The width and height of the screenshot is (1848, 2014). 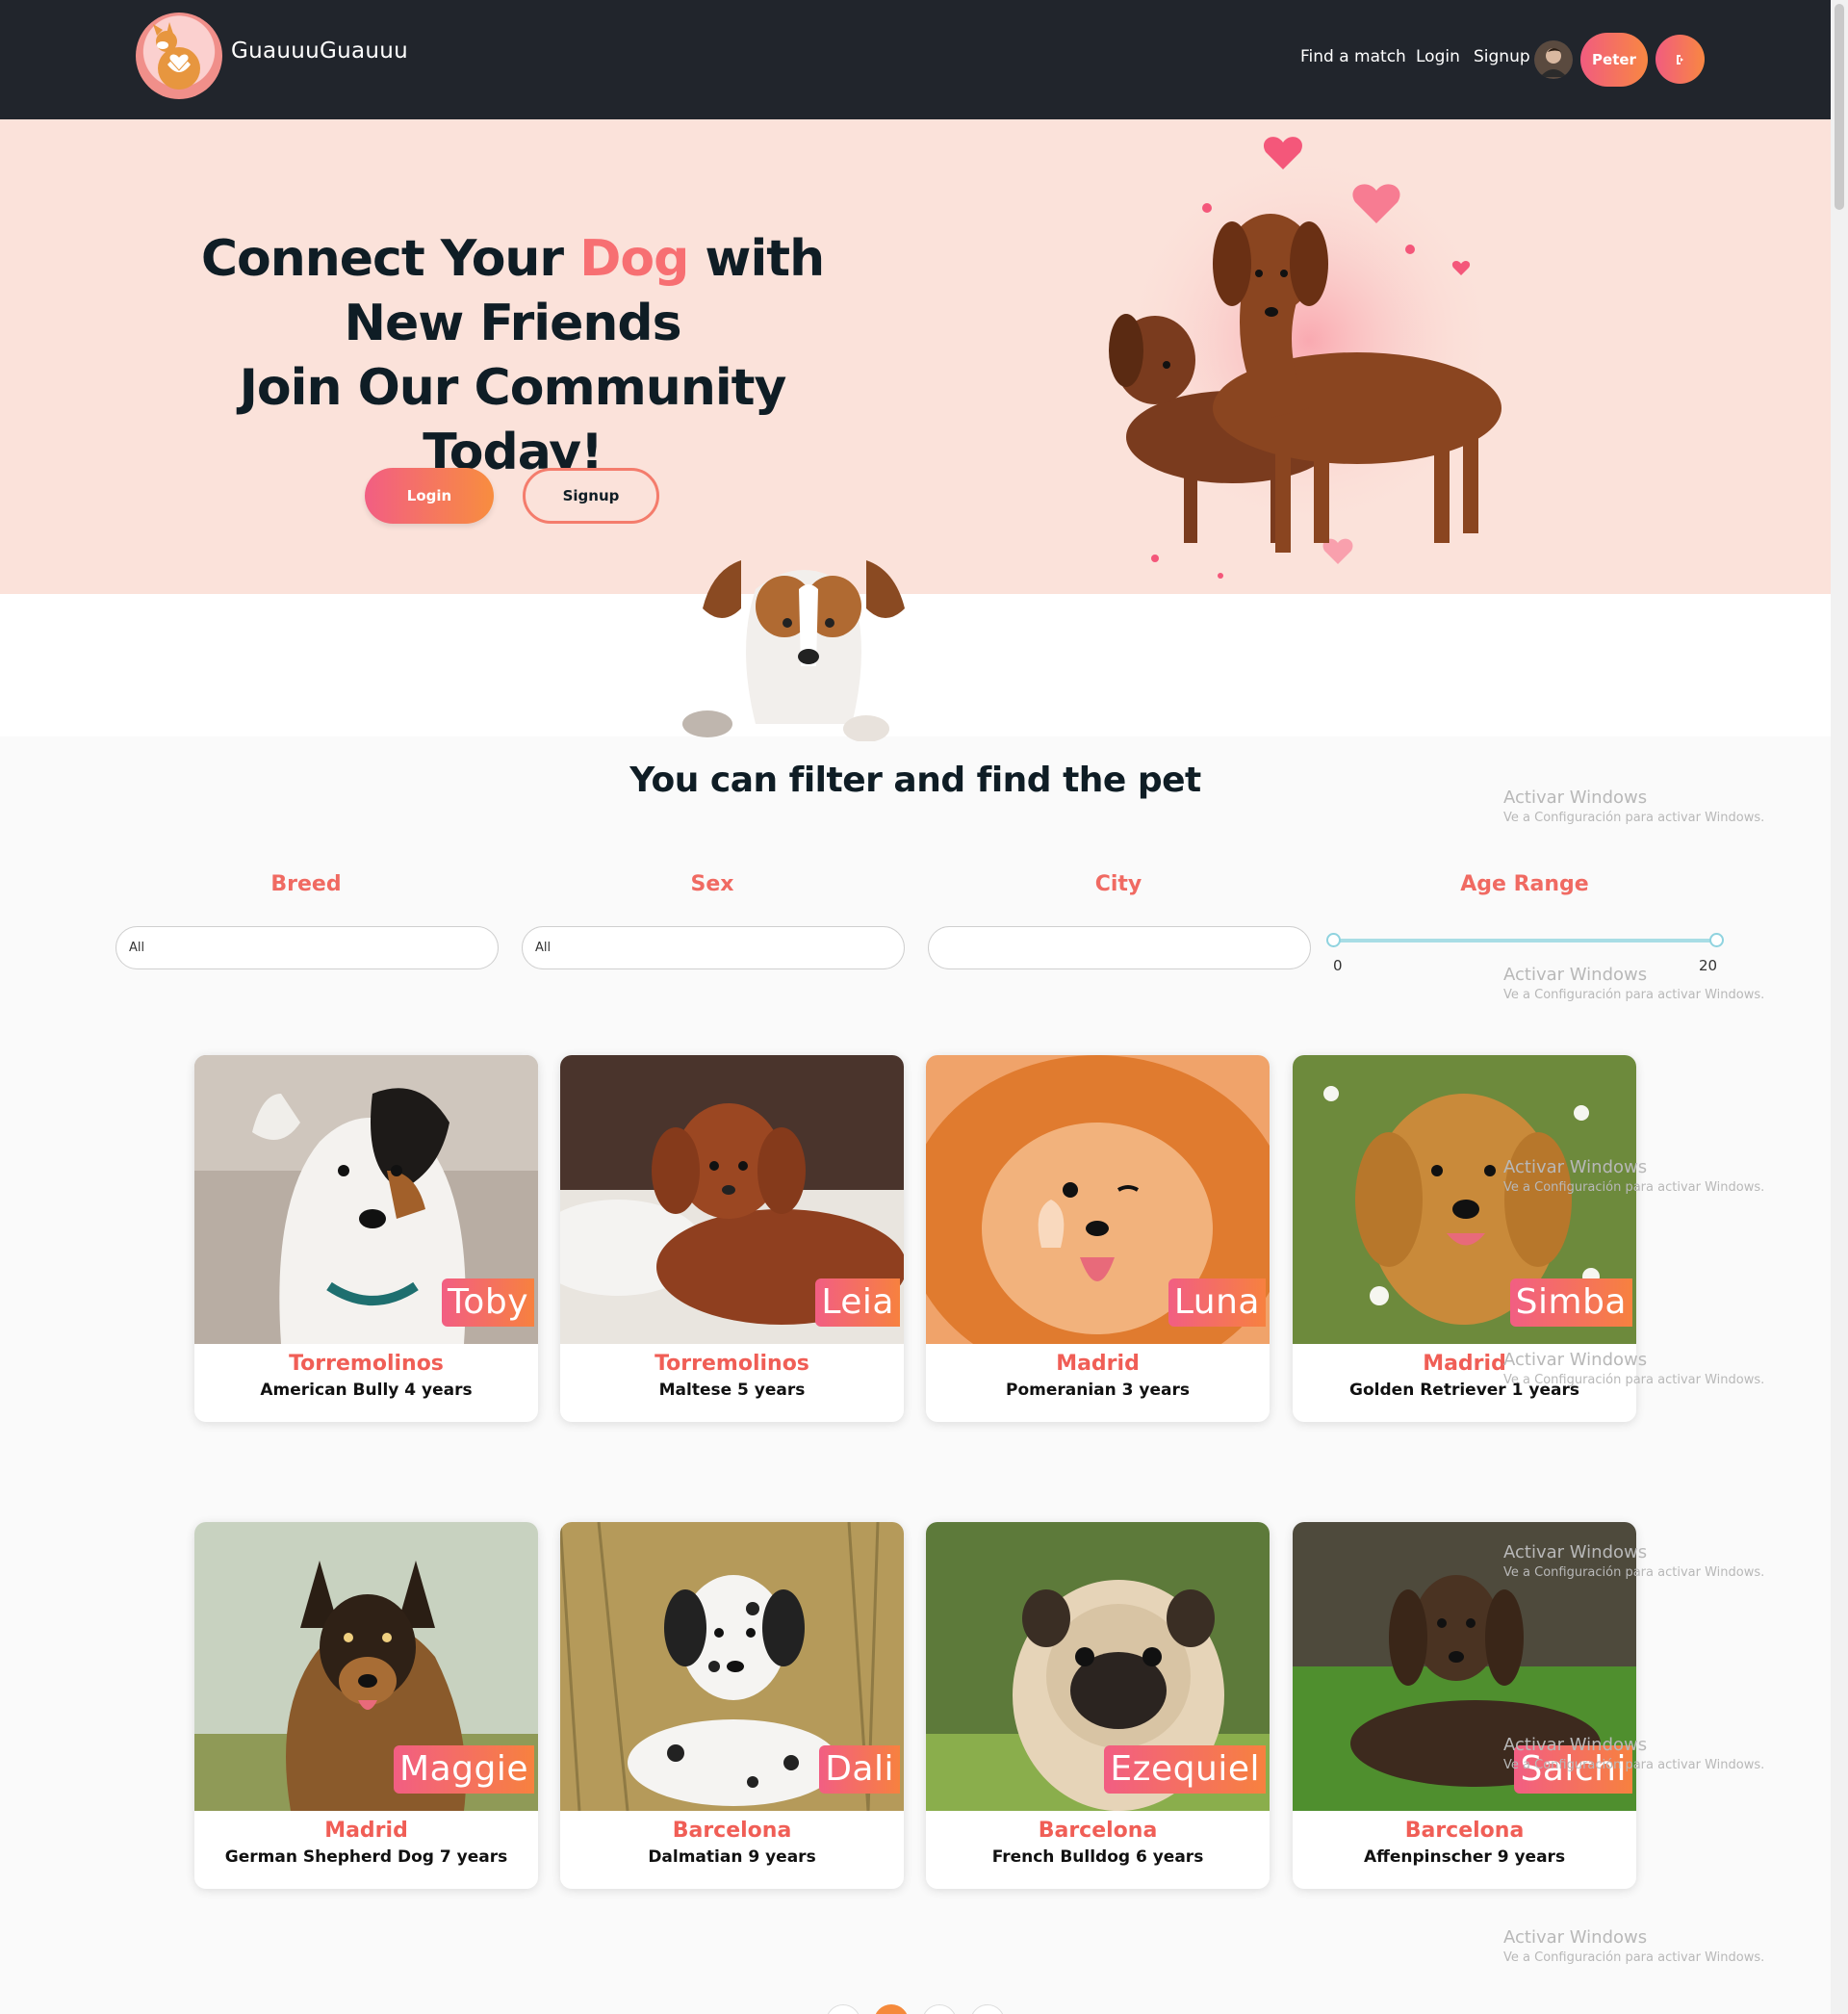 What do you see at coordinates (179, 56) in the screenshot?
I see `corgi-logo-icon` at bounding box center [179, 56].